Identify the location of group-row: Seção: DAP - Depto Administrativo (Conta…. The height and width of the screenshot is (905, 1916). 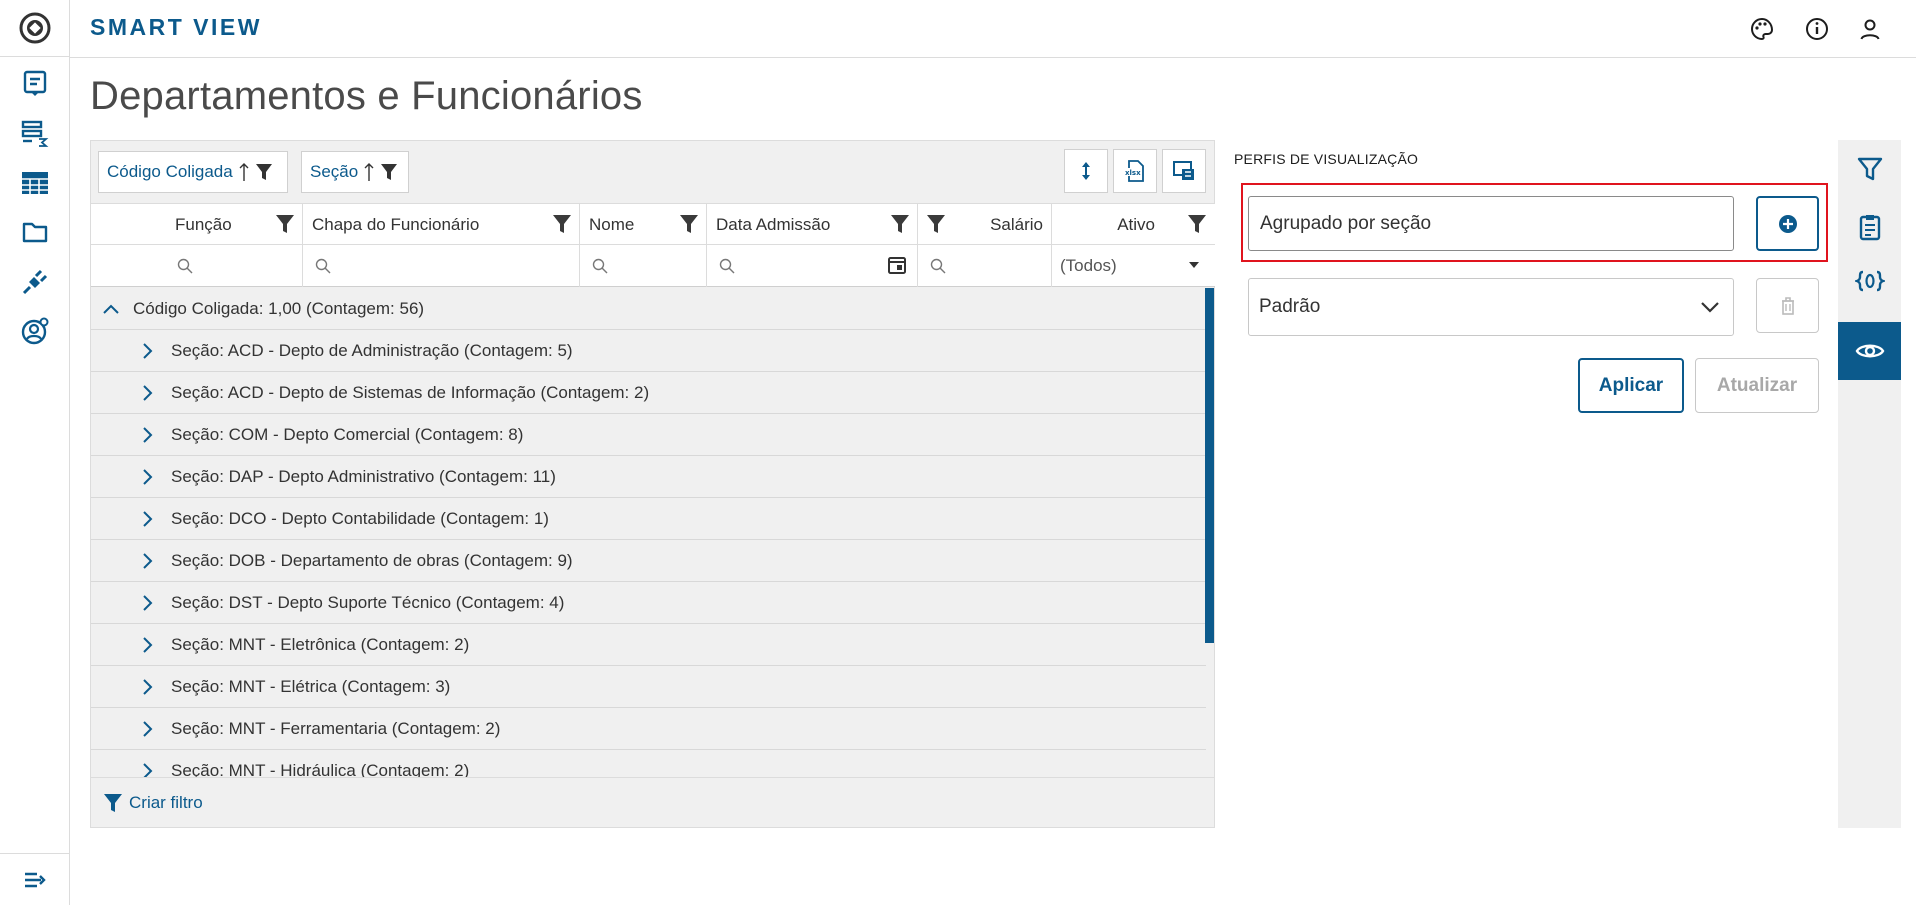
(648, 477).